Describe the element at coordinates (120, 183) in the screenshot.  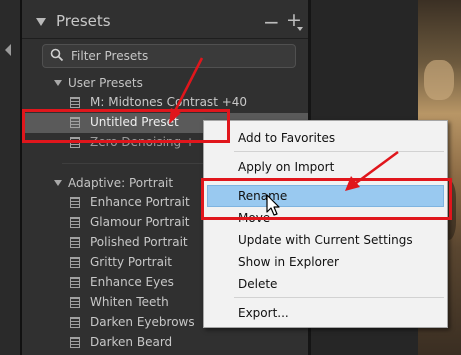
I see `group-adaptive-portrait: Adaptive: Portrait` at that location.